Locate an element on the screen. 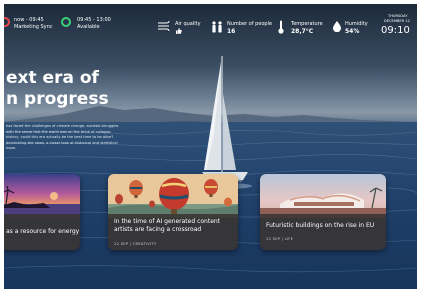 The height and width of the screenshot is (293, 421). clock-time: 09:10 is located at coordinates (395, 30).